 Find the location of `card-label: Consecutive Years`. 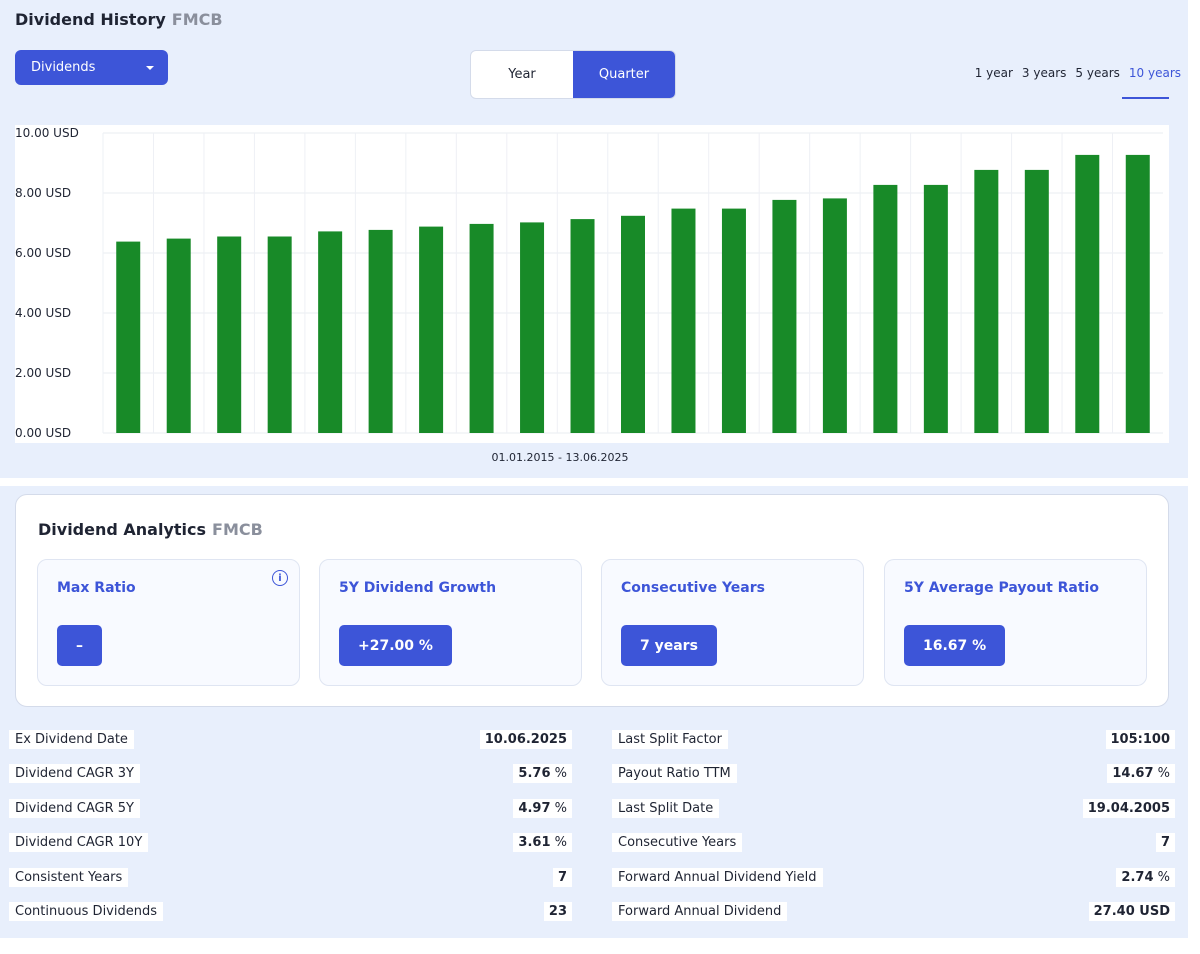

card-label: Consecutive Years is located at coordinates (693, 588).